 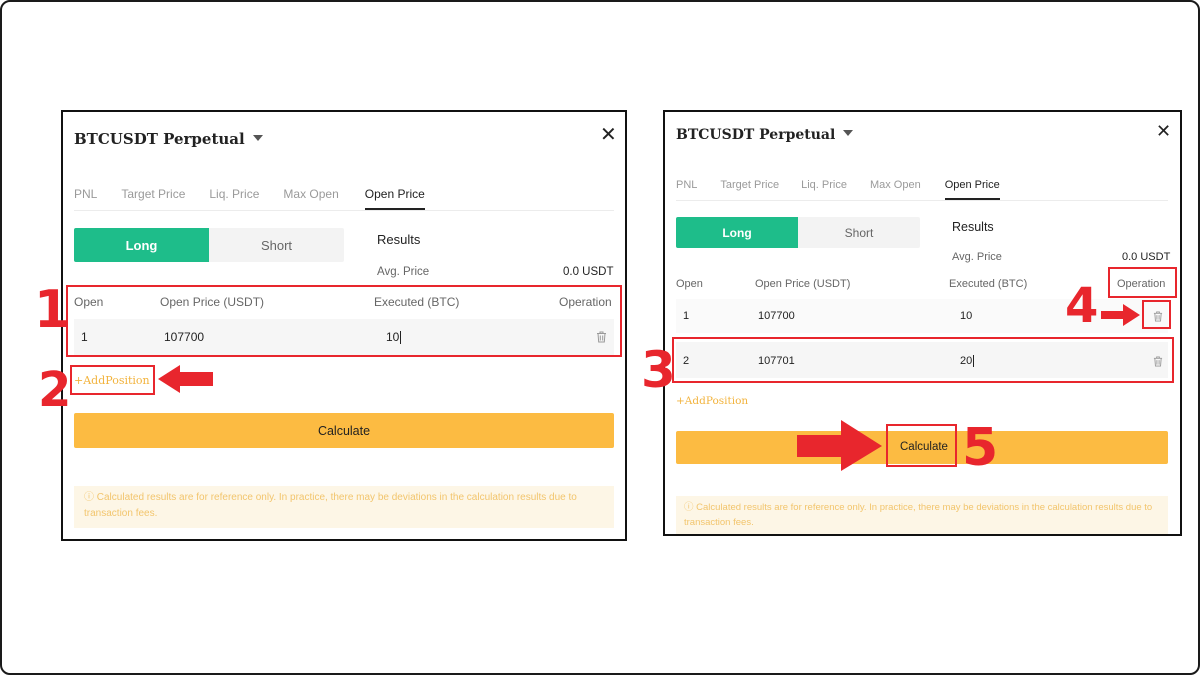 I want to click on arrow-left-icon, so click(x=185, y=379).